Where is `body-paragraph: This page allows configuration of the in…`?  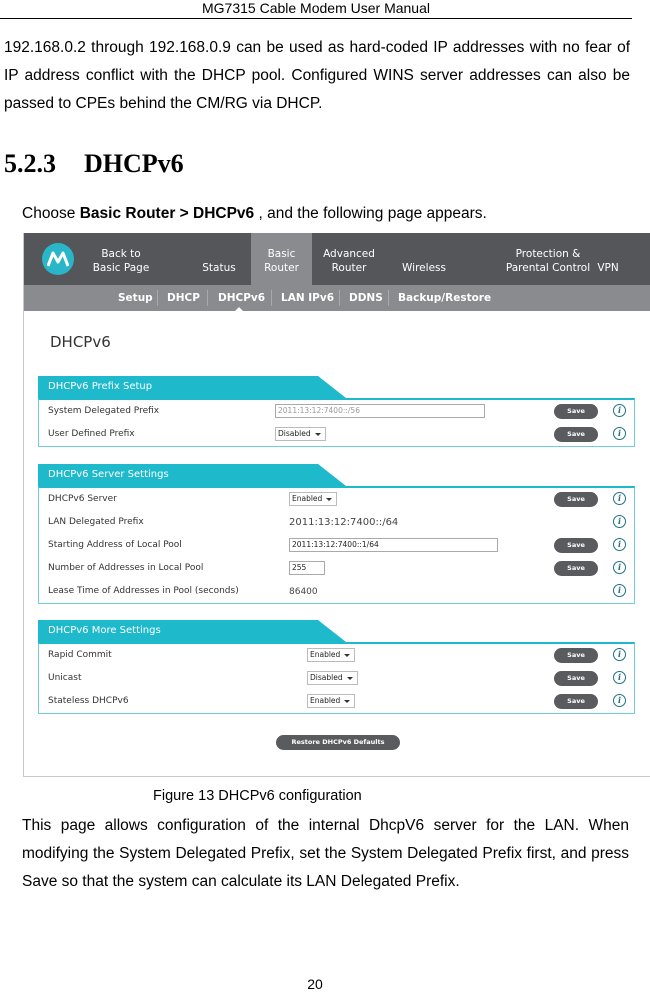 body-paragraph: This page allows configuration of the in… is located at coordinates (325, 853).